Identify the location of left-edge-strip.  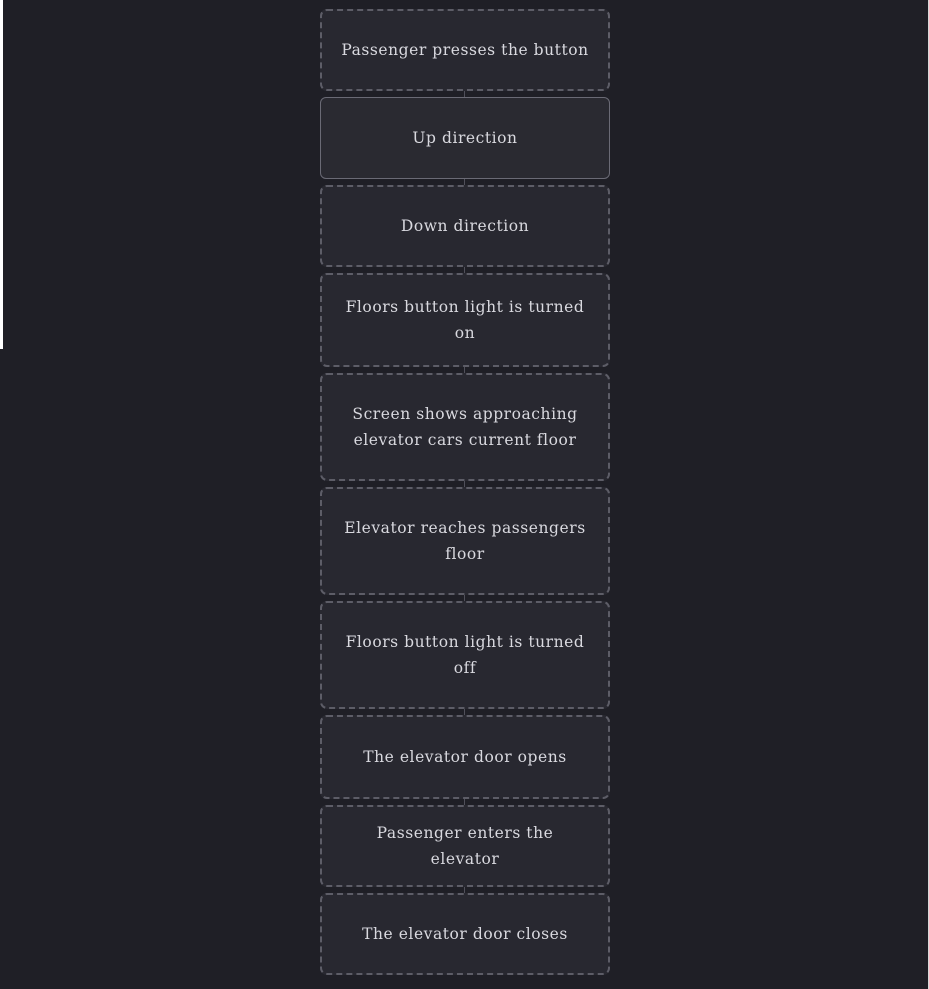
(1, 174).